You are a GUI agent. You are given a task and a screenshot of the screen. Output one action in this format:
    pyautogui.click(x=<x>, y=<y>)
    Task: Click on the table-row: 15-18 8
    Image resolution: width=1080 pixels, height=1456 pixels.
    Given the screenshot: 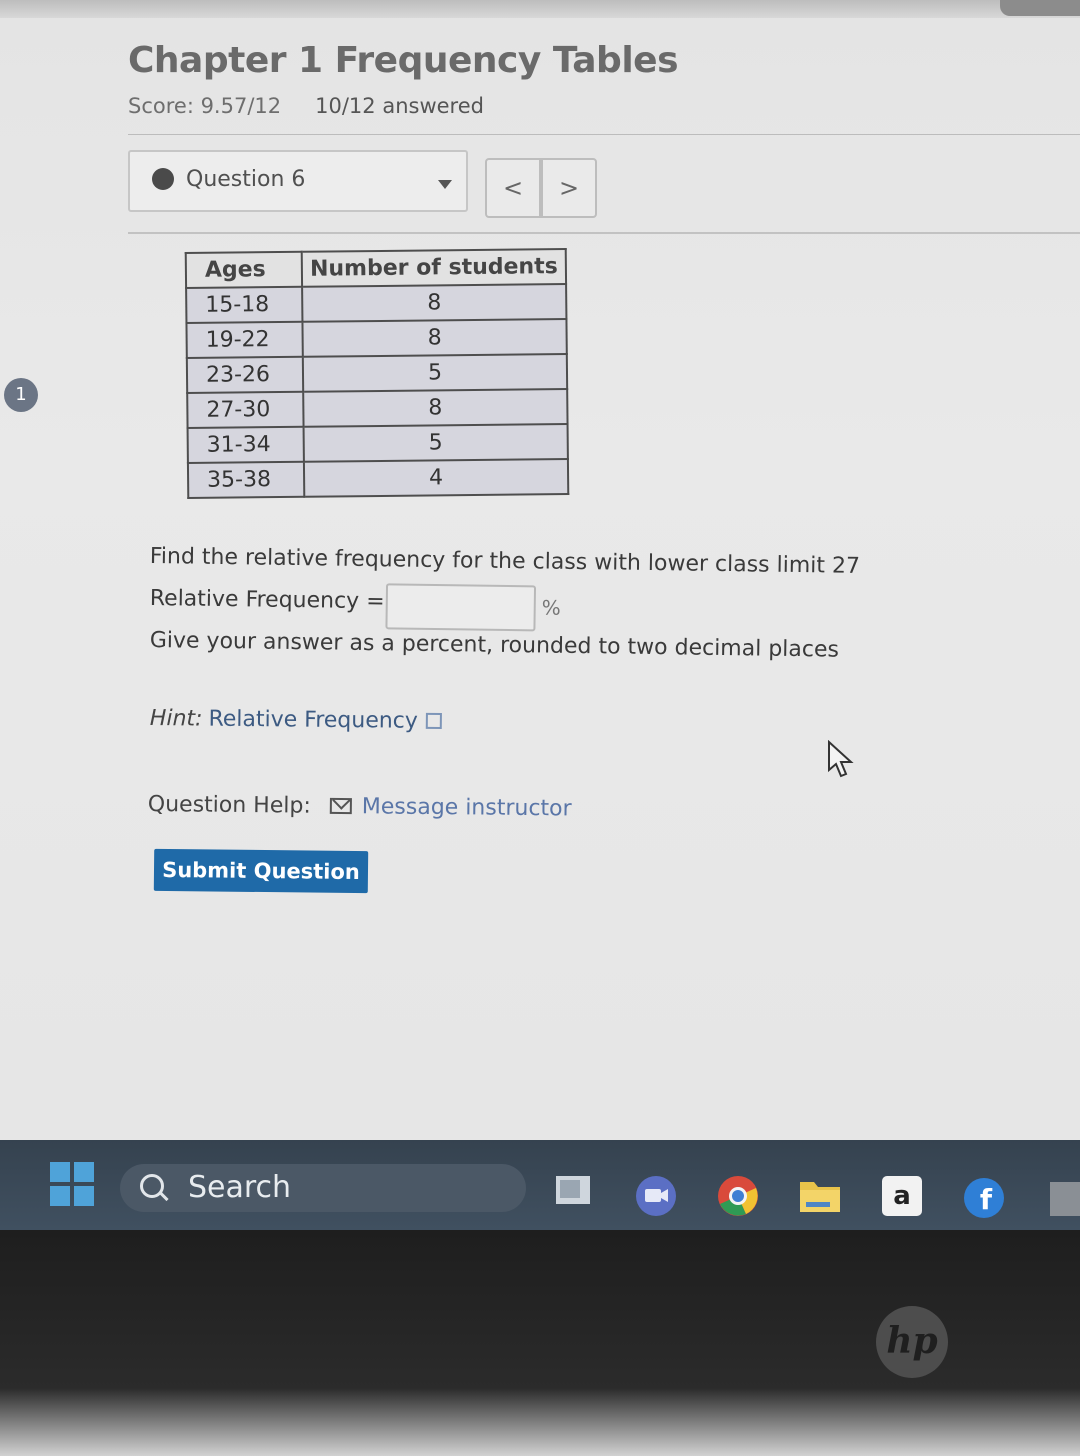 What is the action you would take?
    pyautogui.click(x=376, y=303)
    